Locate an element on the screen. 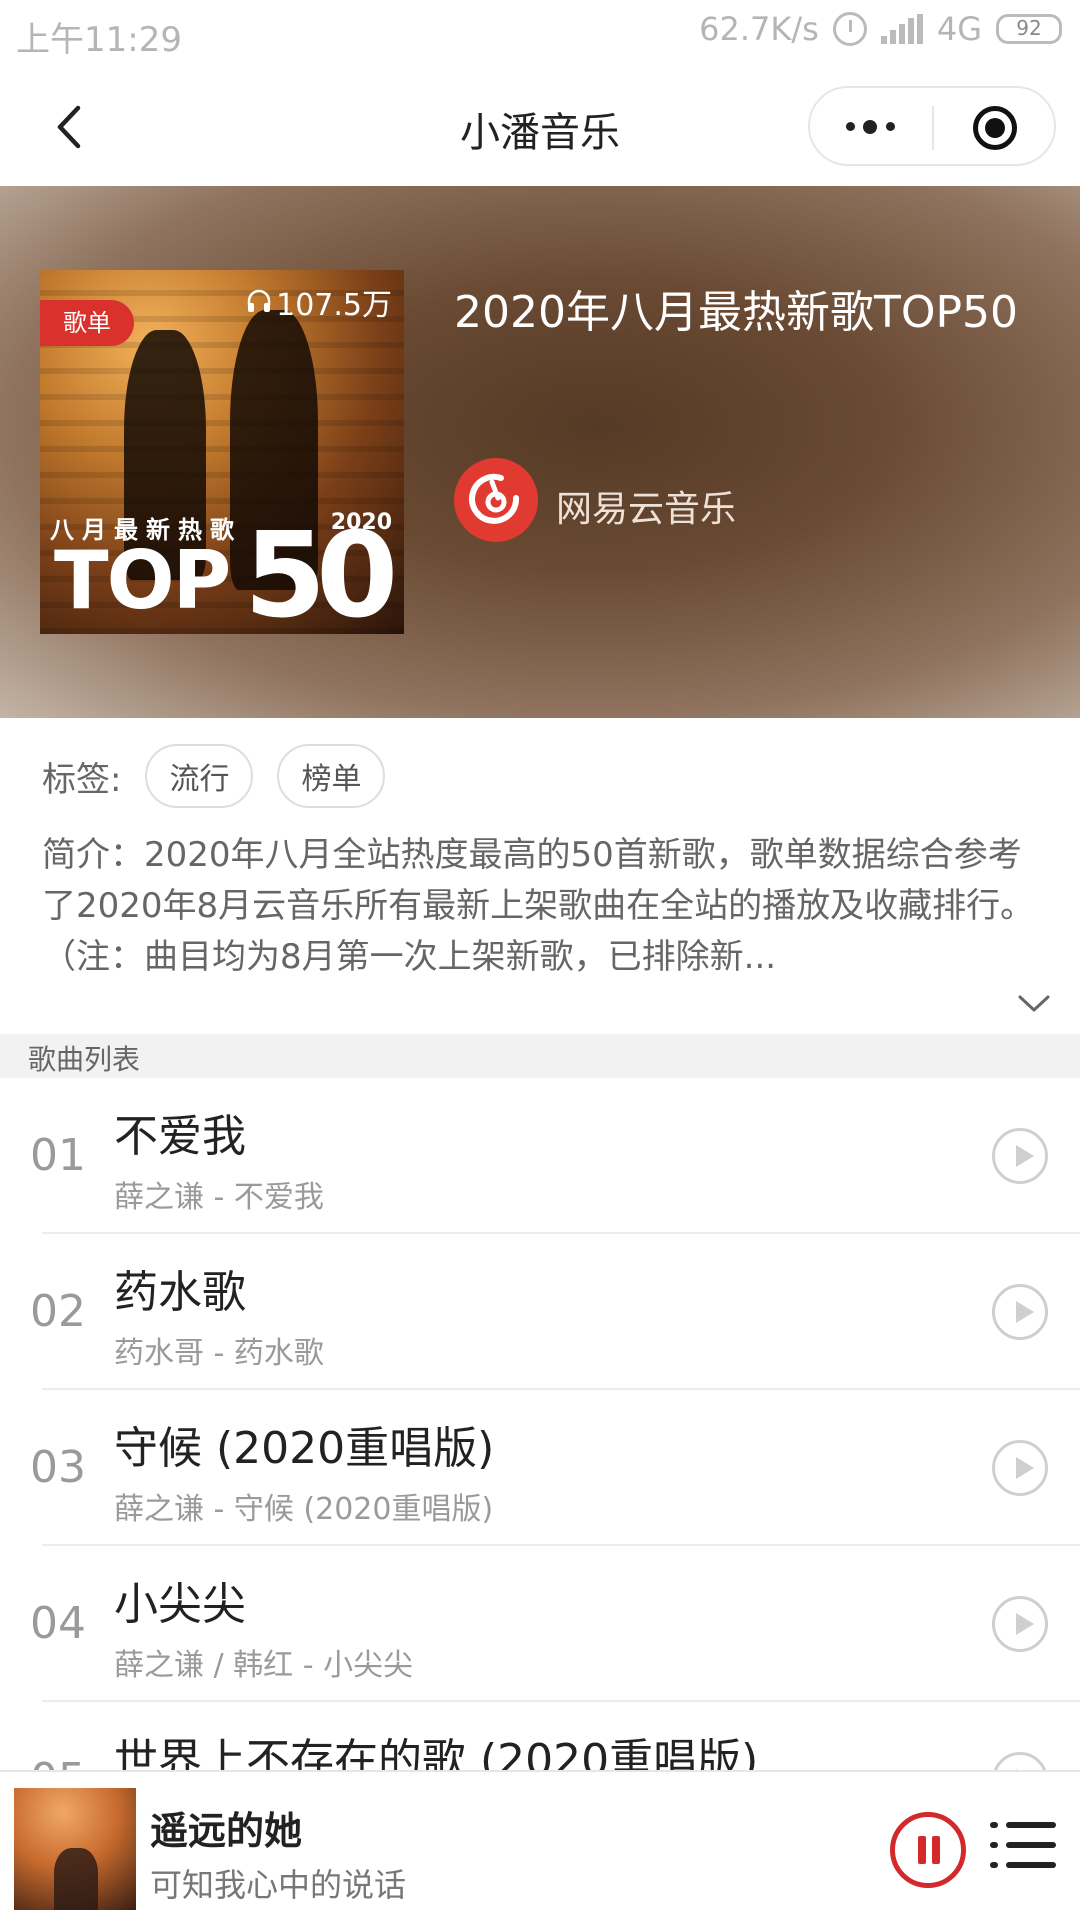 Image resolution: width=1080 pixels, height=1920 pixels. song-row: 05 世界上不存在的歌 (2020重唱版) is located at coordinates (540, 1736).